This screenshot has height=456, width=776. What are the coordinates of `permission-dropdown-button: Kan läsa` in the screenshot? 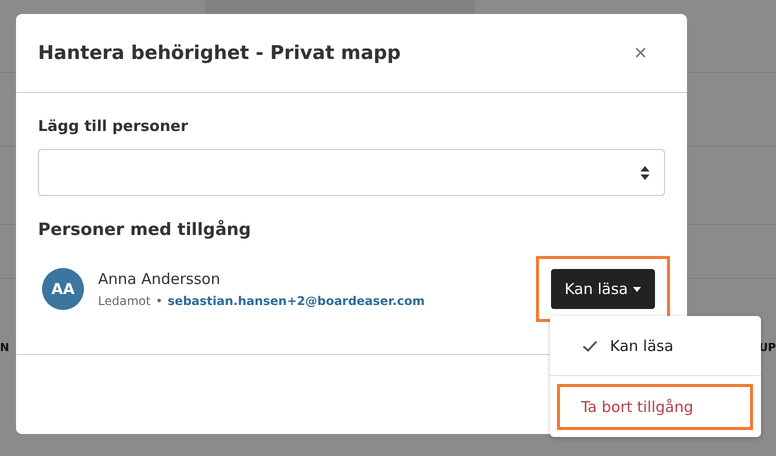 It's located at (602, 289).